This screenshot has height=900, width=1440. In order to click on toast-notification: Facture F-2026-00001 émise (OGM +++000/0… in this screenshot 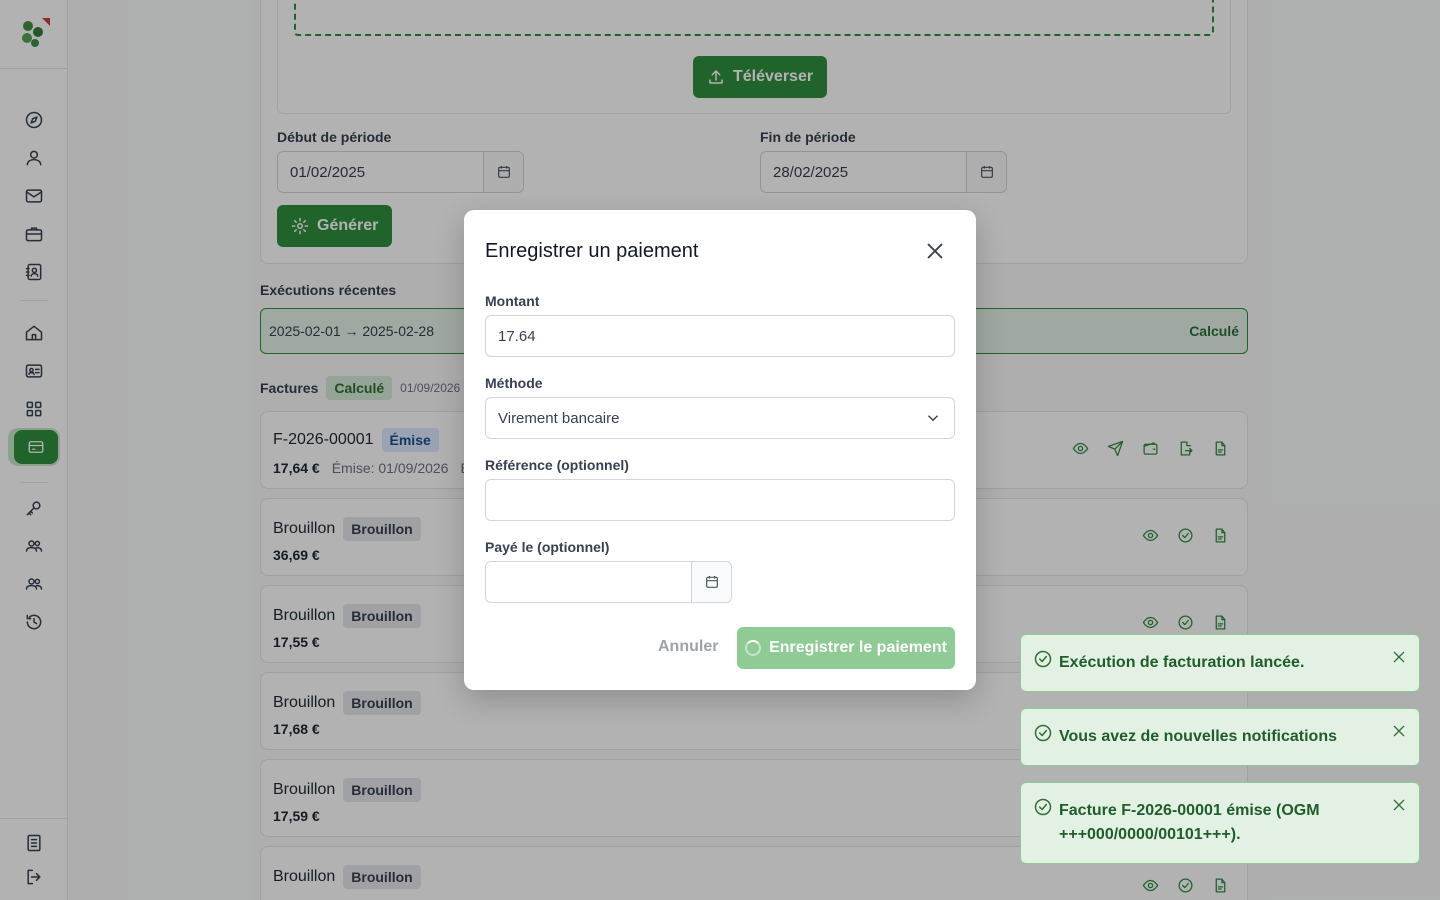, I will do `click(1220, 823)`.